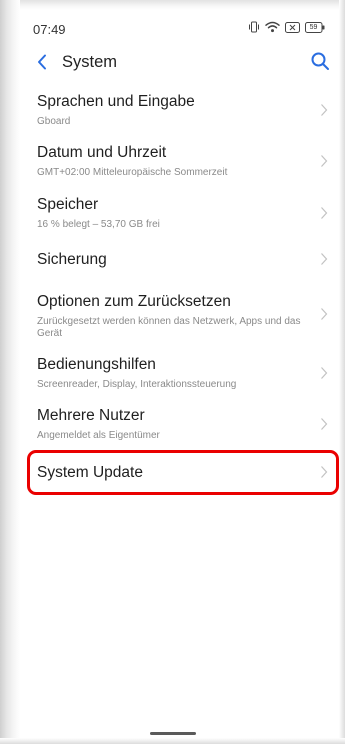 The width and height of the screenshot is (345, 744). What do you see at coordinates (272, 27) in the screenshot?
I see `wifi-icon` at bounding box center [272, 27].